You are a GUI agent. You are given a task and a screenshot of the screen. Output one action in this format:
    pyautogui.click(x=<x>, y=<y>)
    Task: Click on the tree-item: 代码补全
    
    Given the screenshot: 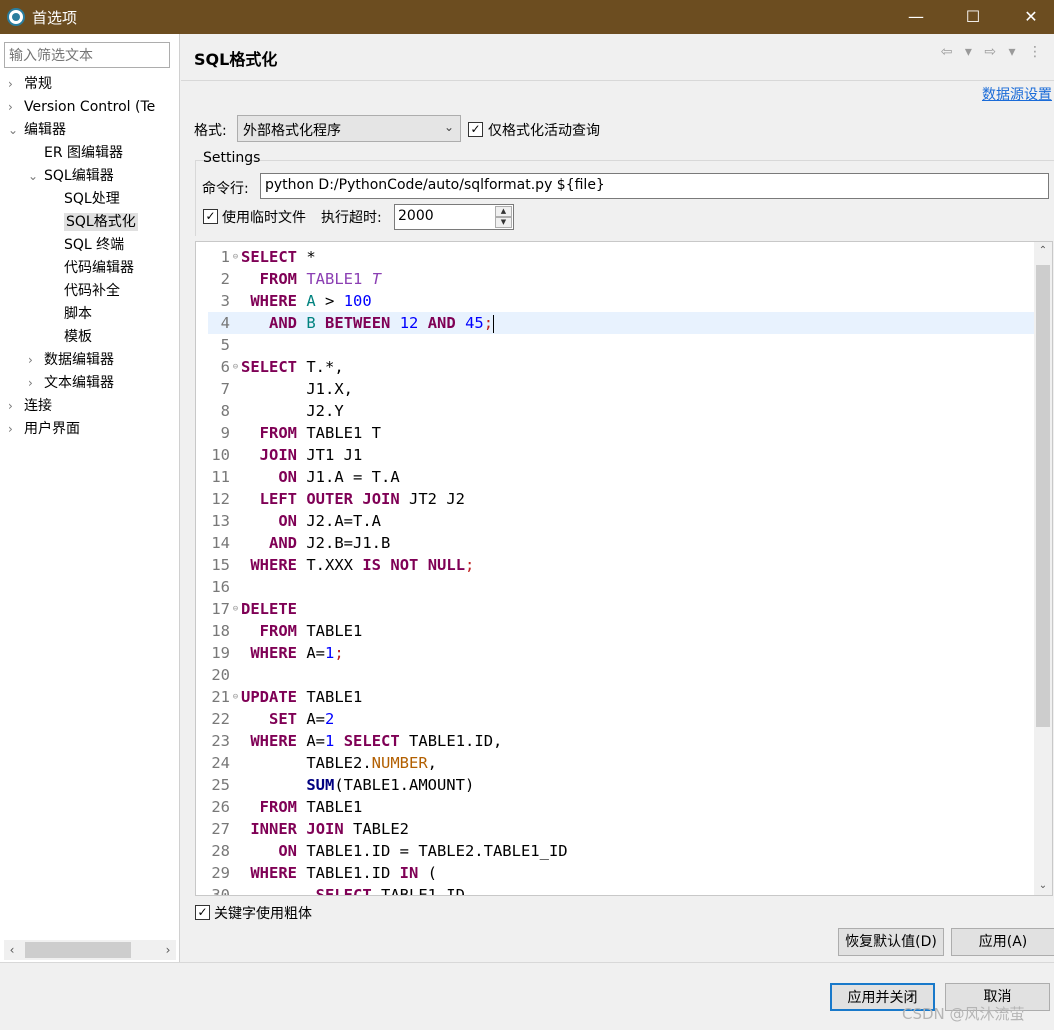 What is the action you would take?
    pyautogui.click(x=84, y=291)
    